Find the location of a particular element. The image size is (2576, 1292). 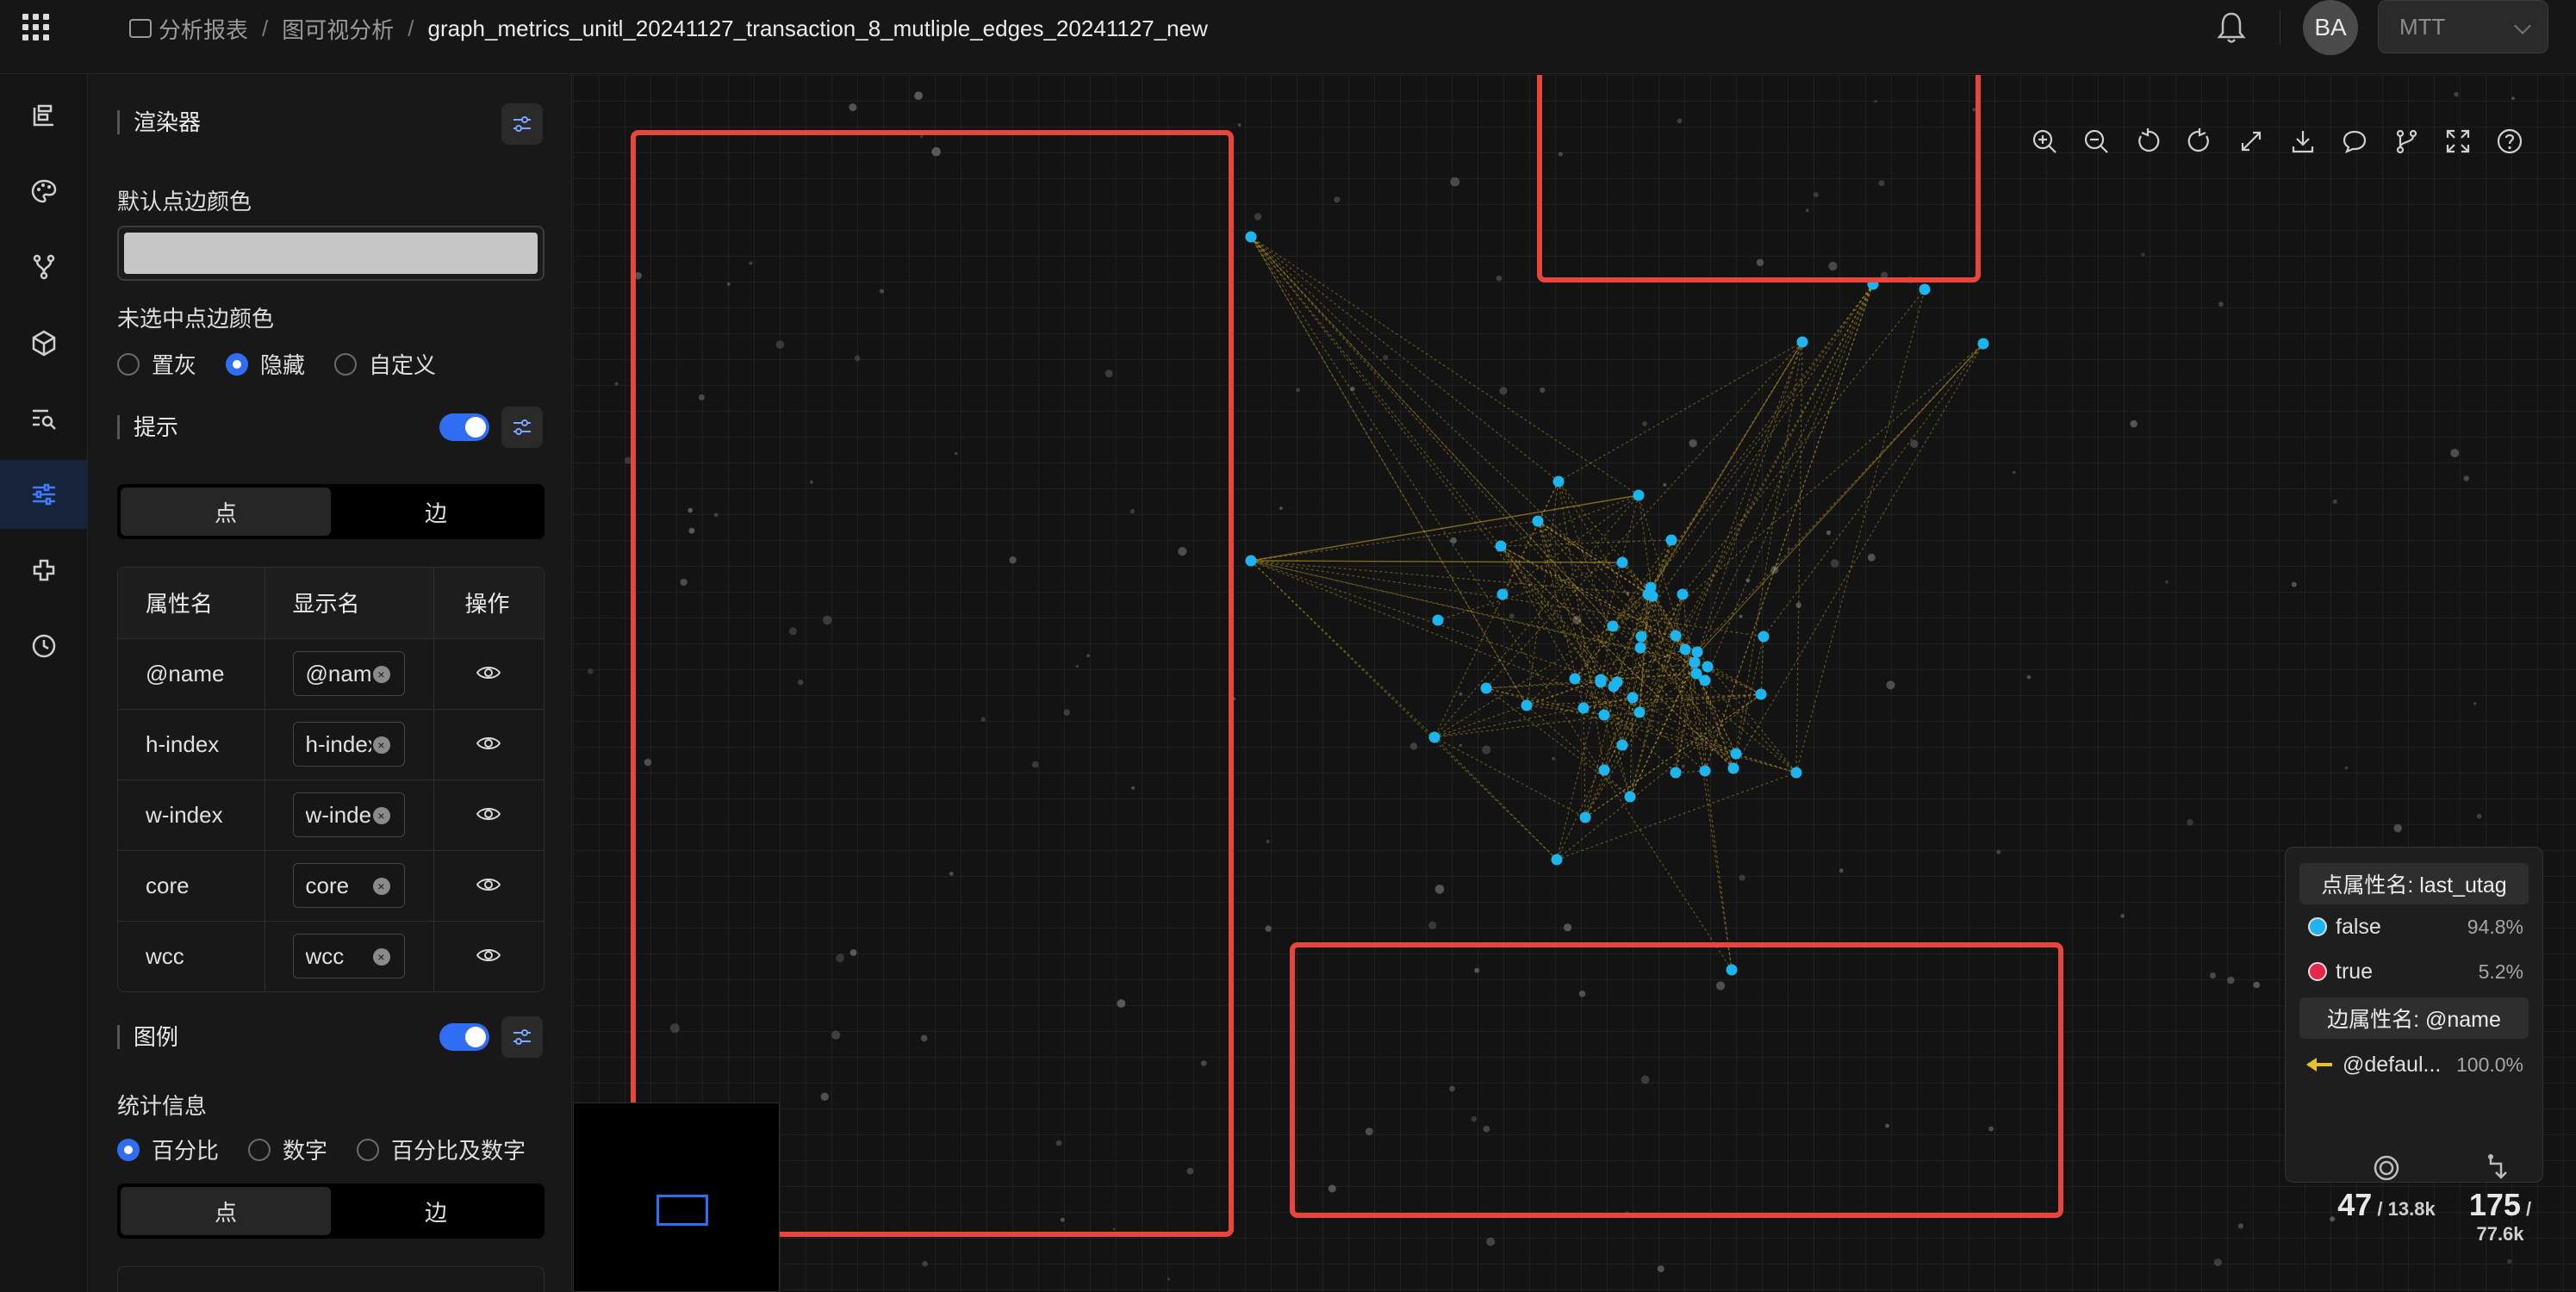

zoom-in-button is located at coordinates (2045, 141).